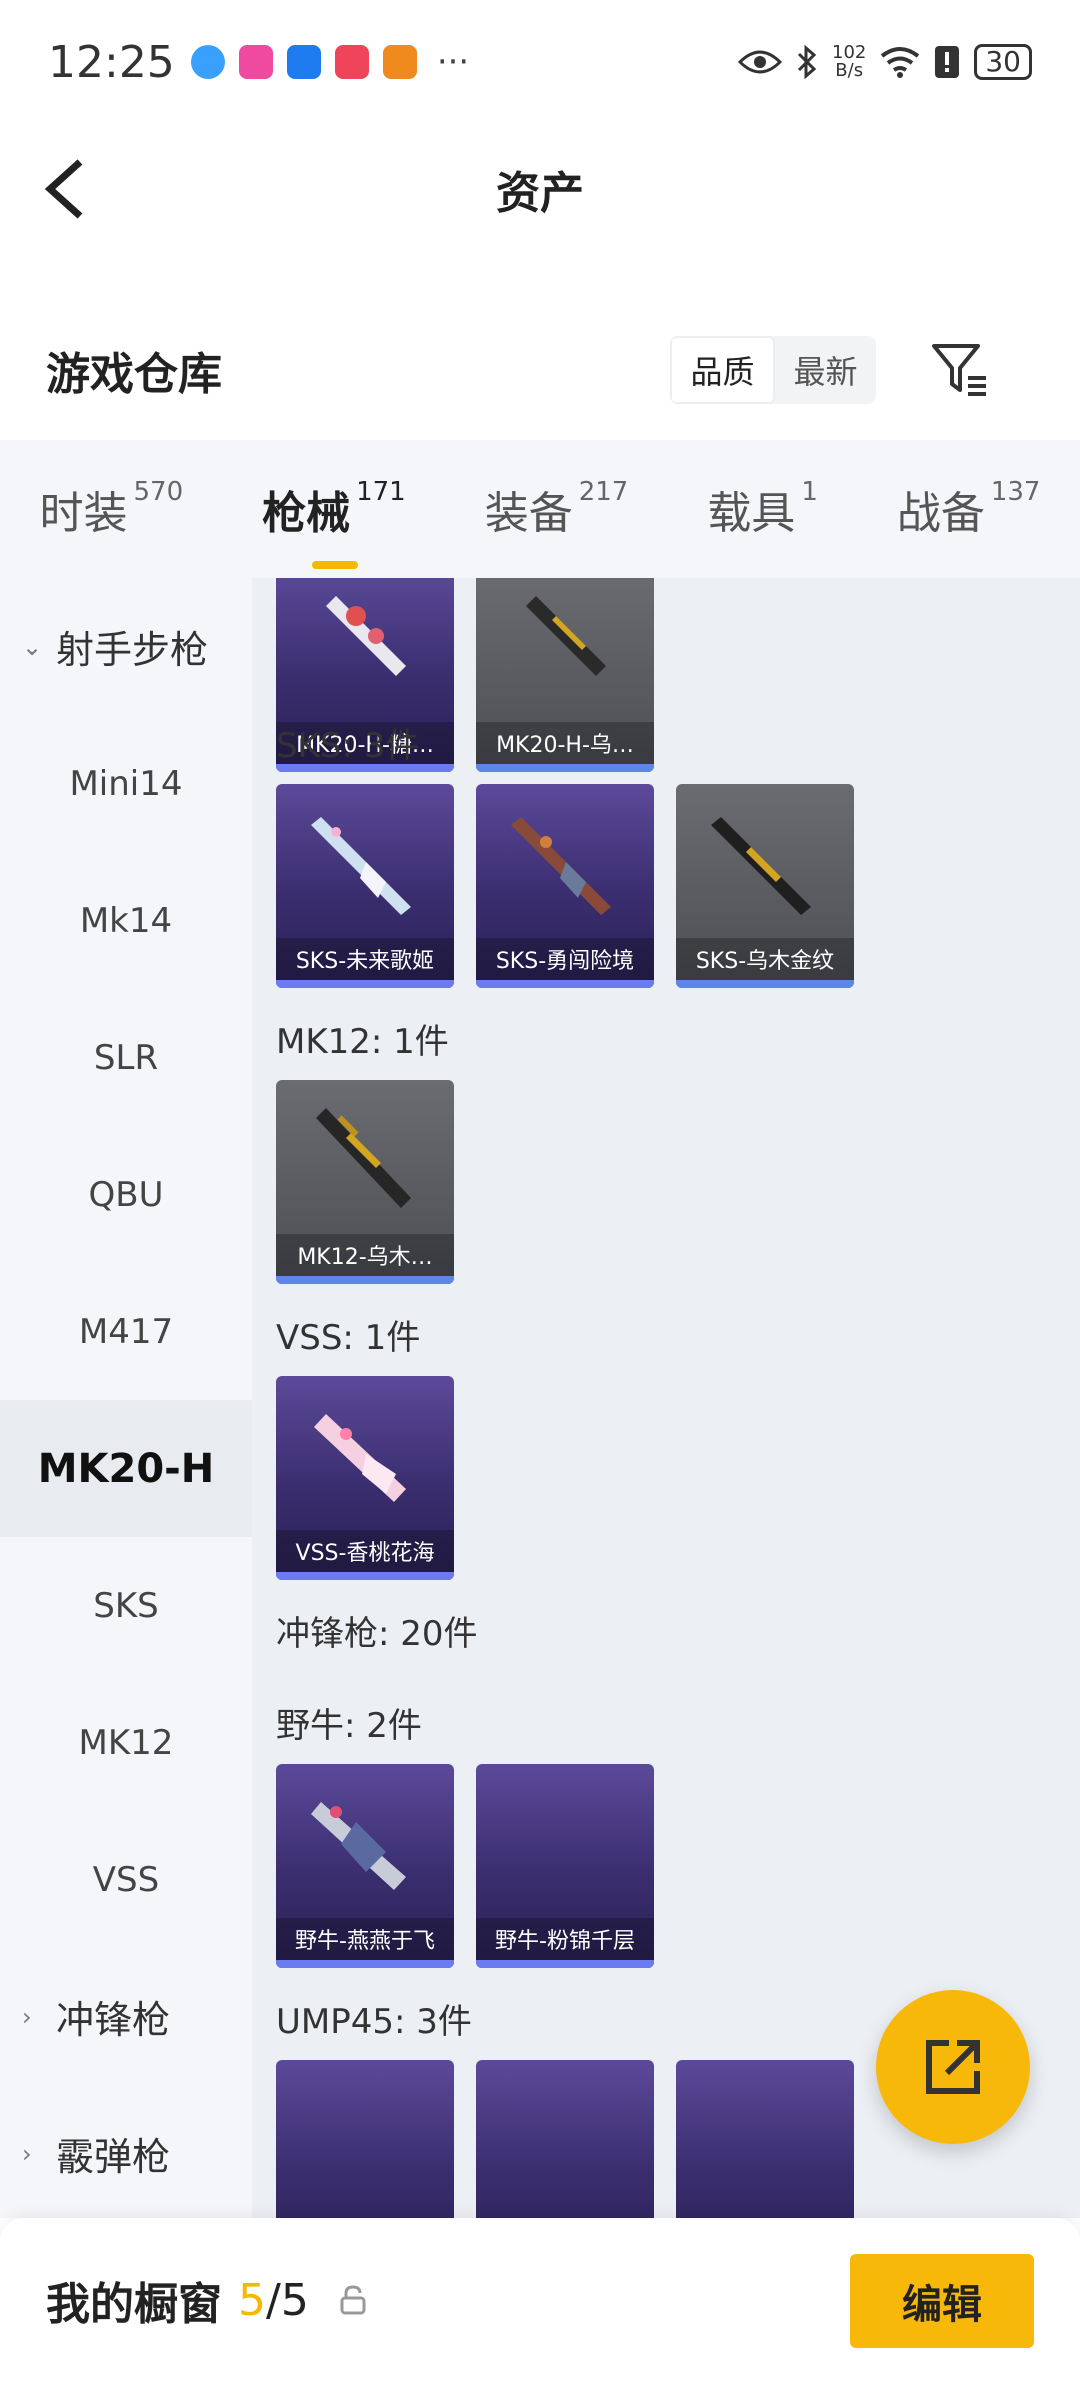 Image resolution: width=1080 pixels, height=2382 pixels. I want to click on weapon-skin-card: SKS-乌木金纹, so click(765, 886).